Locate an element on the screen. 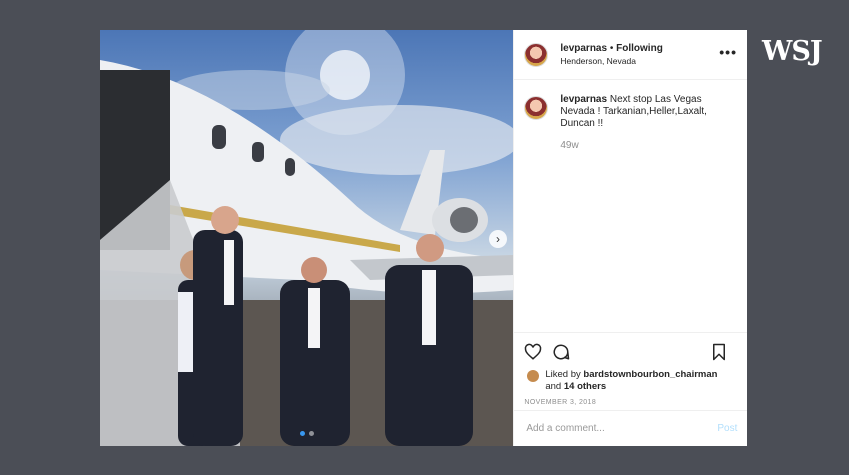 The height and width of the screenshot is (475, 849). wsj-logo: WSJ is located at coordinates (792, 51).